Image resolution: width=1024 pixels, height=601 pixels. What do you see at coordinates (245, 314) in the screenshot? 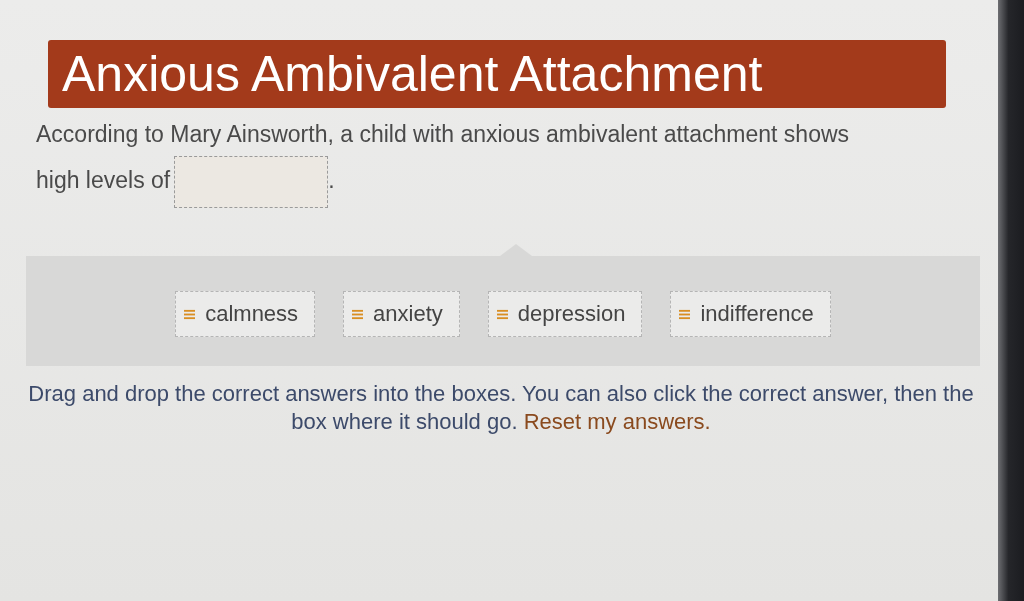
I see `answer-option: calmness` at bounding box center [245, 314].